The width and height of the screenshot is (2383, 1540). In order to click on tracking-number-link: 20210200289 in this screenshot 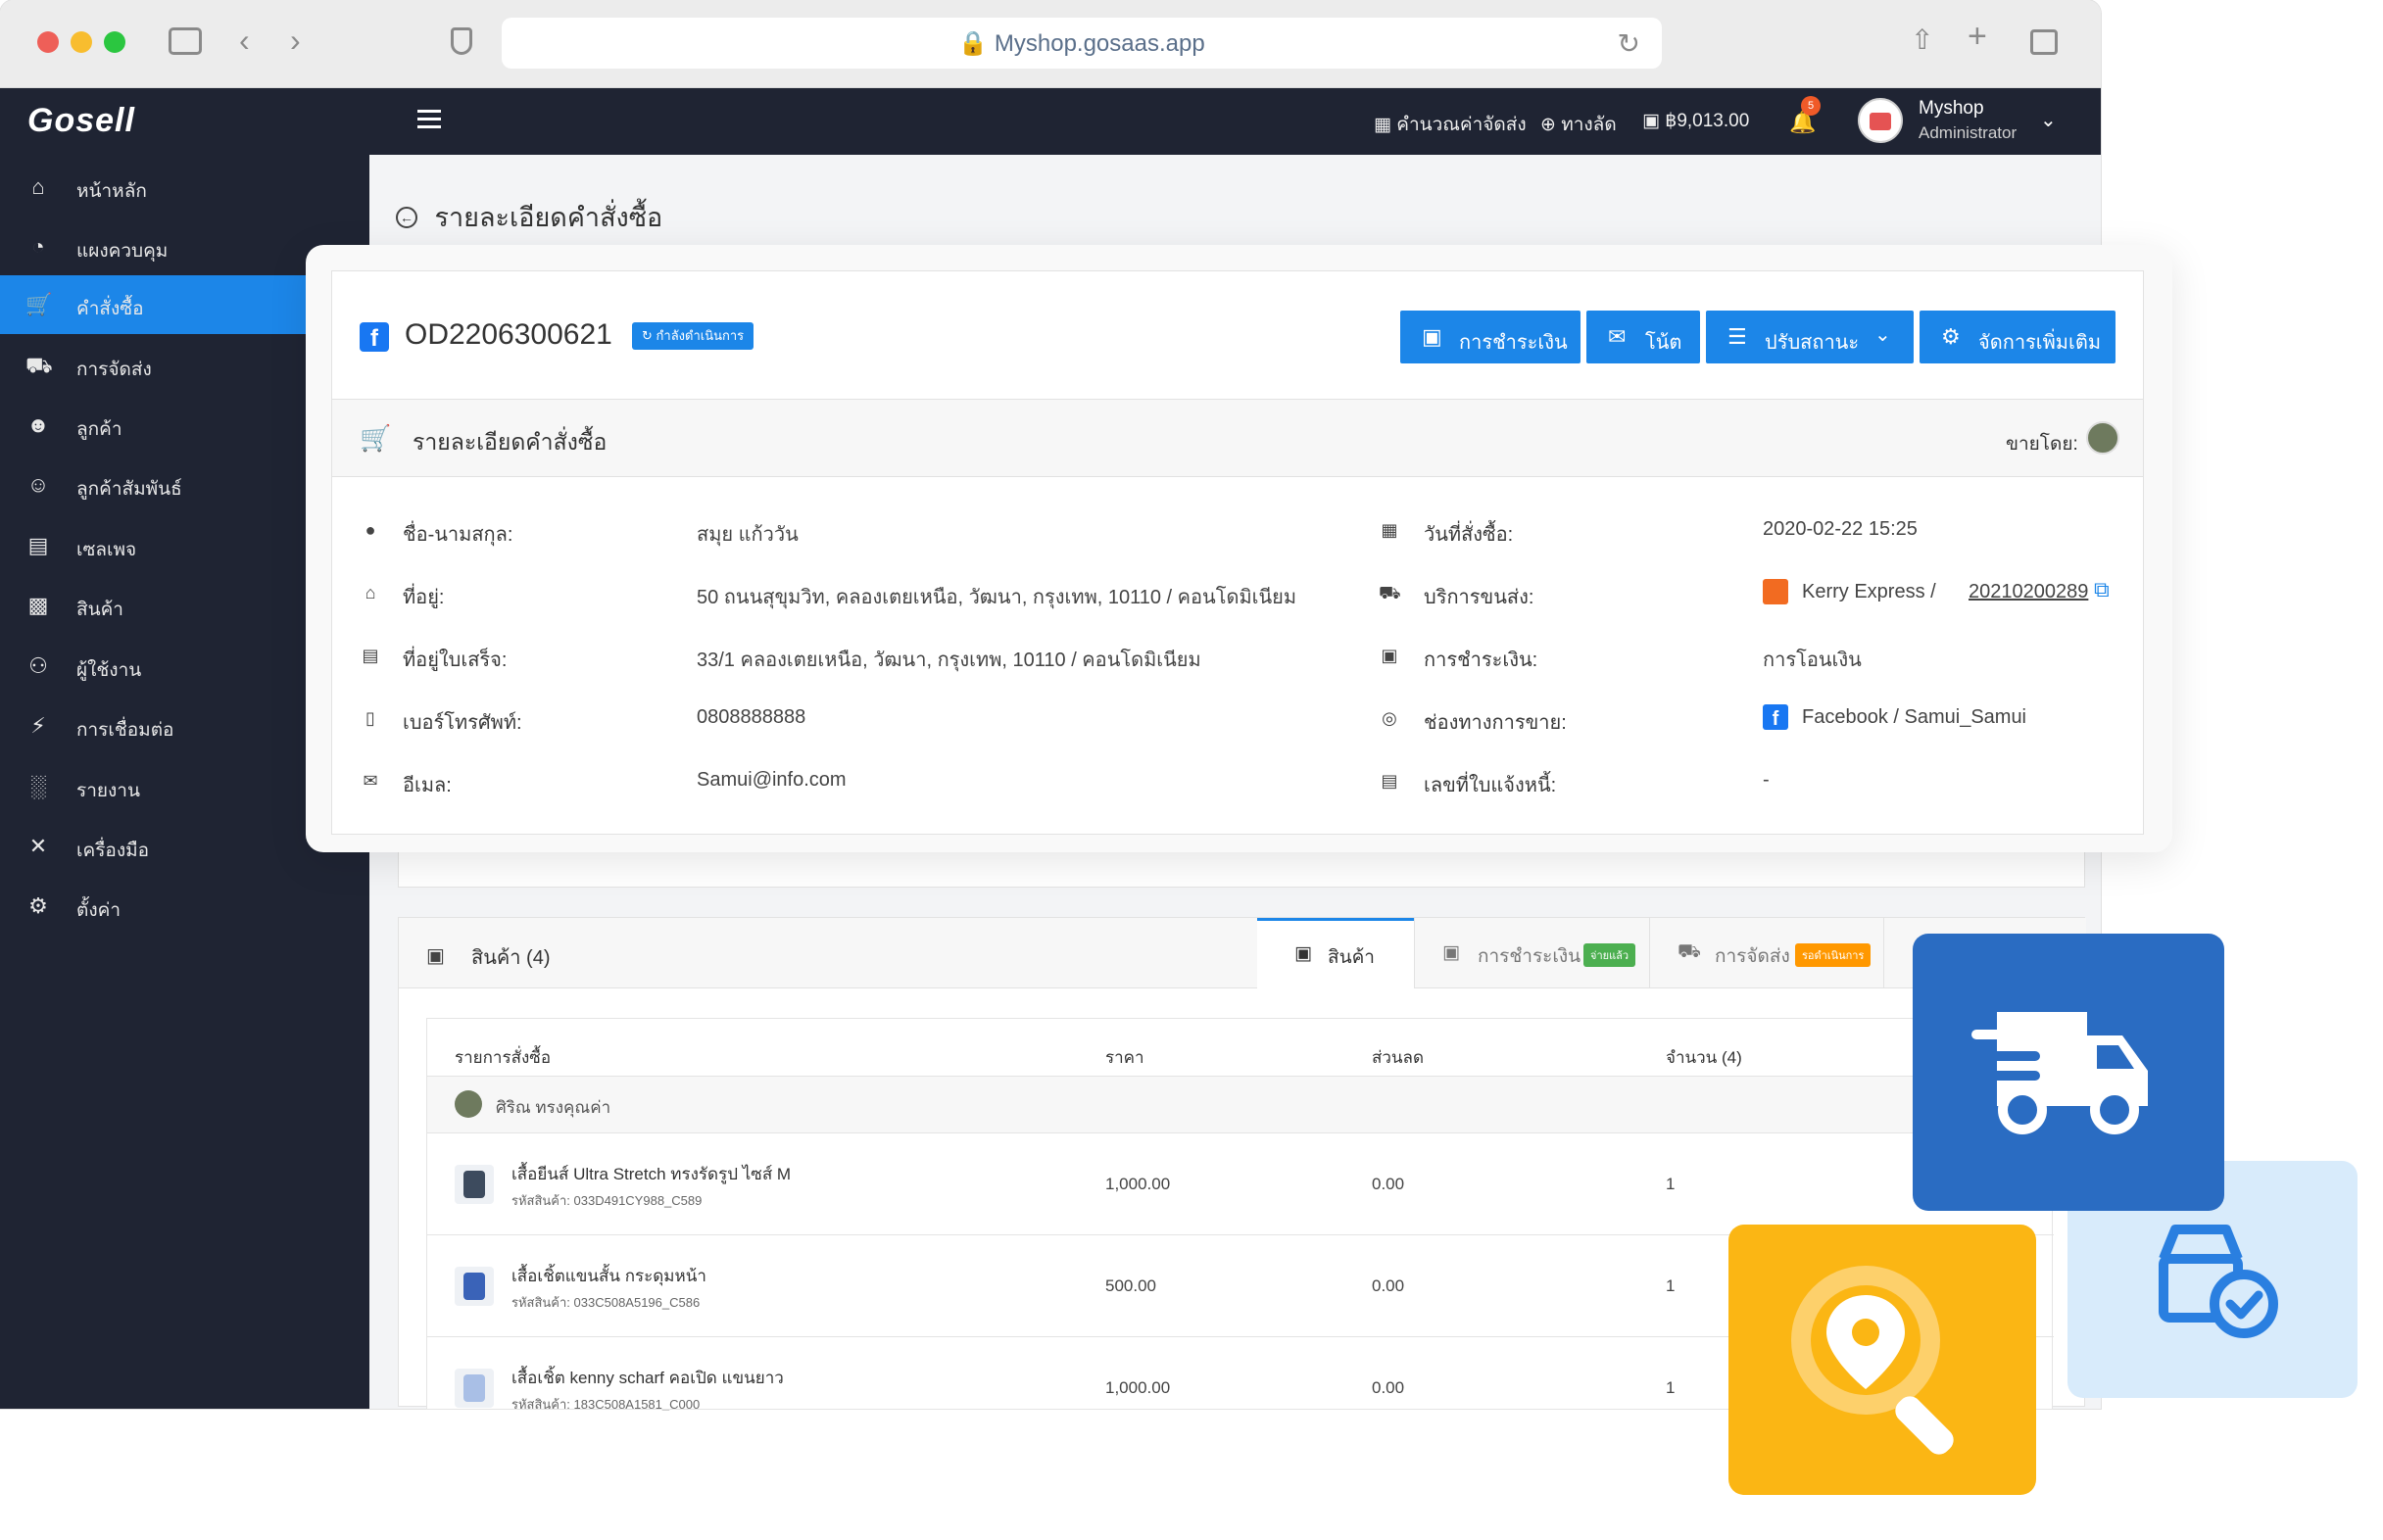, I will do `click(2028, 592)`.